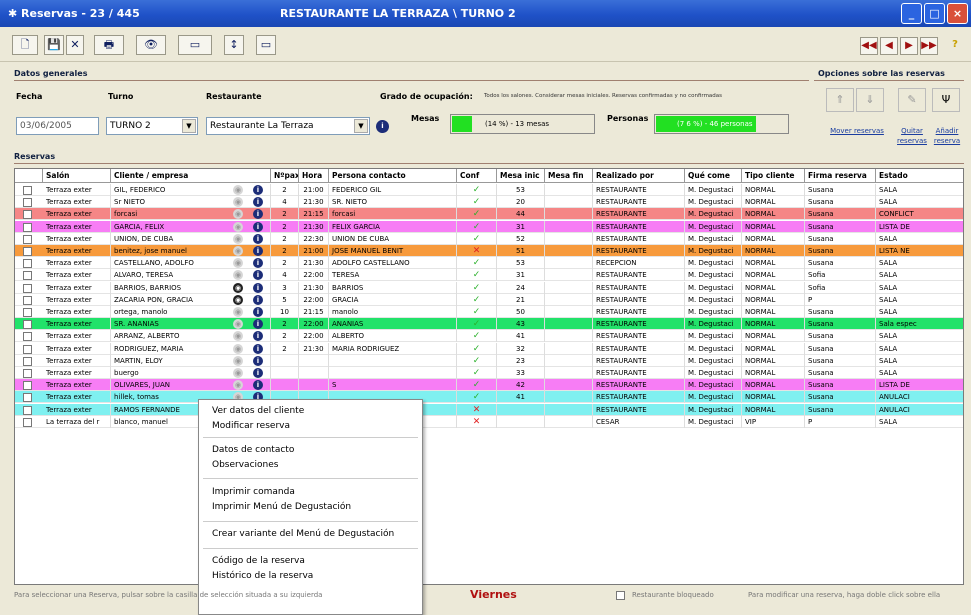 The width and height of the screenshot is (971, 615). I want to click on move-up-icon: ⇑, so click(840, 100).